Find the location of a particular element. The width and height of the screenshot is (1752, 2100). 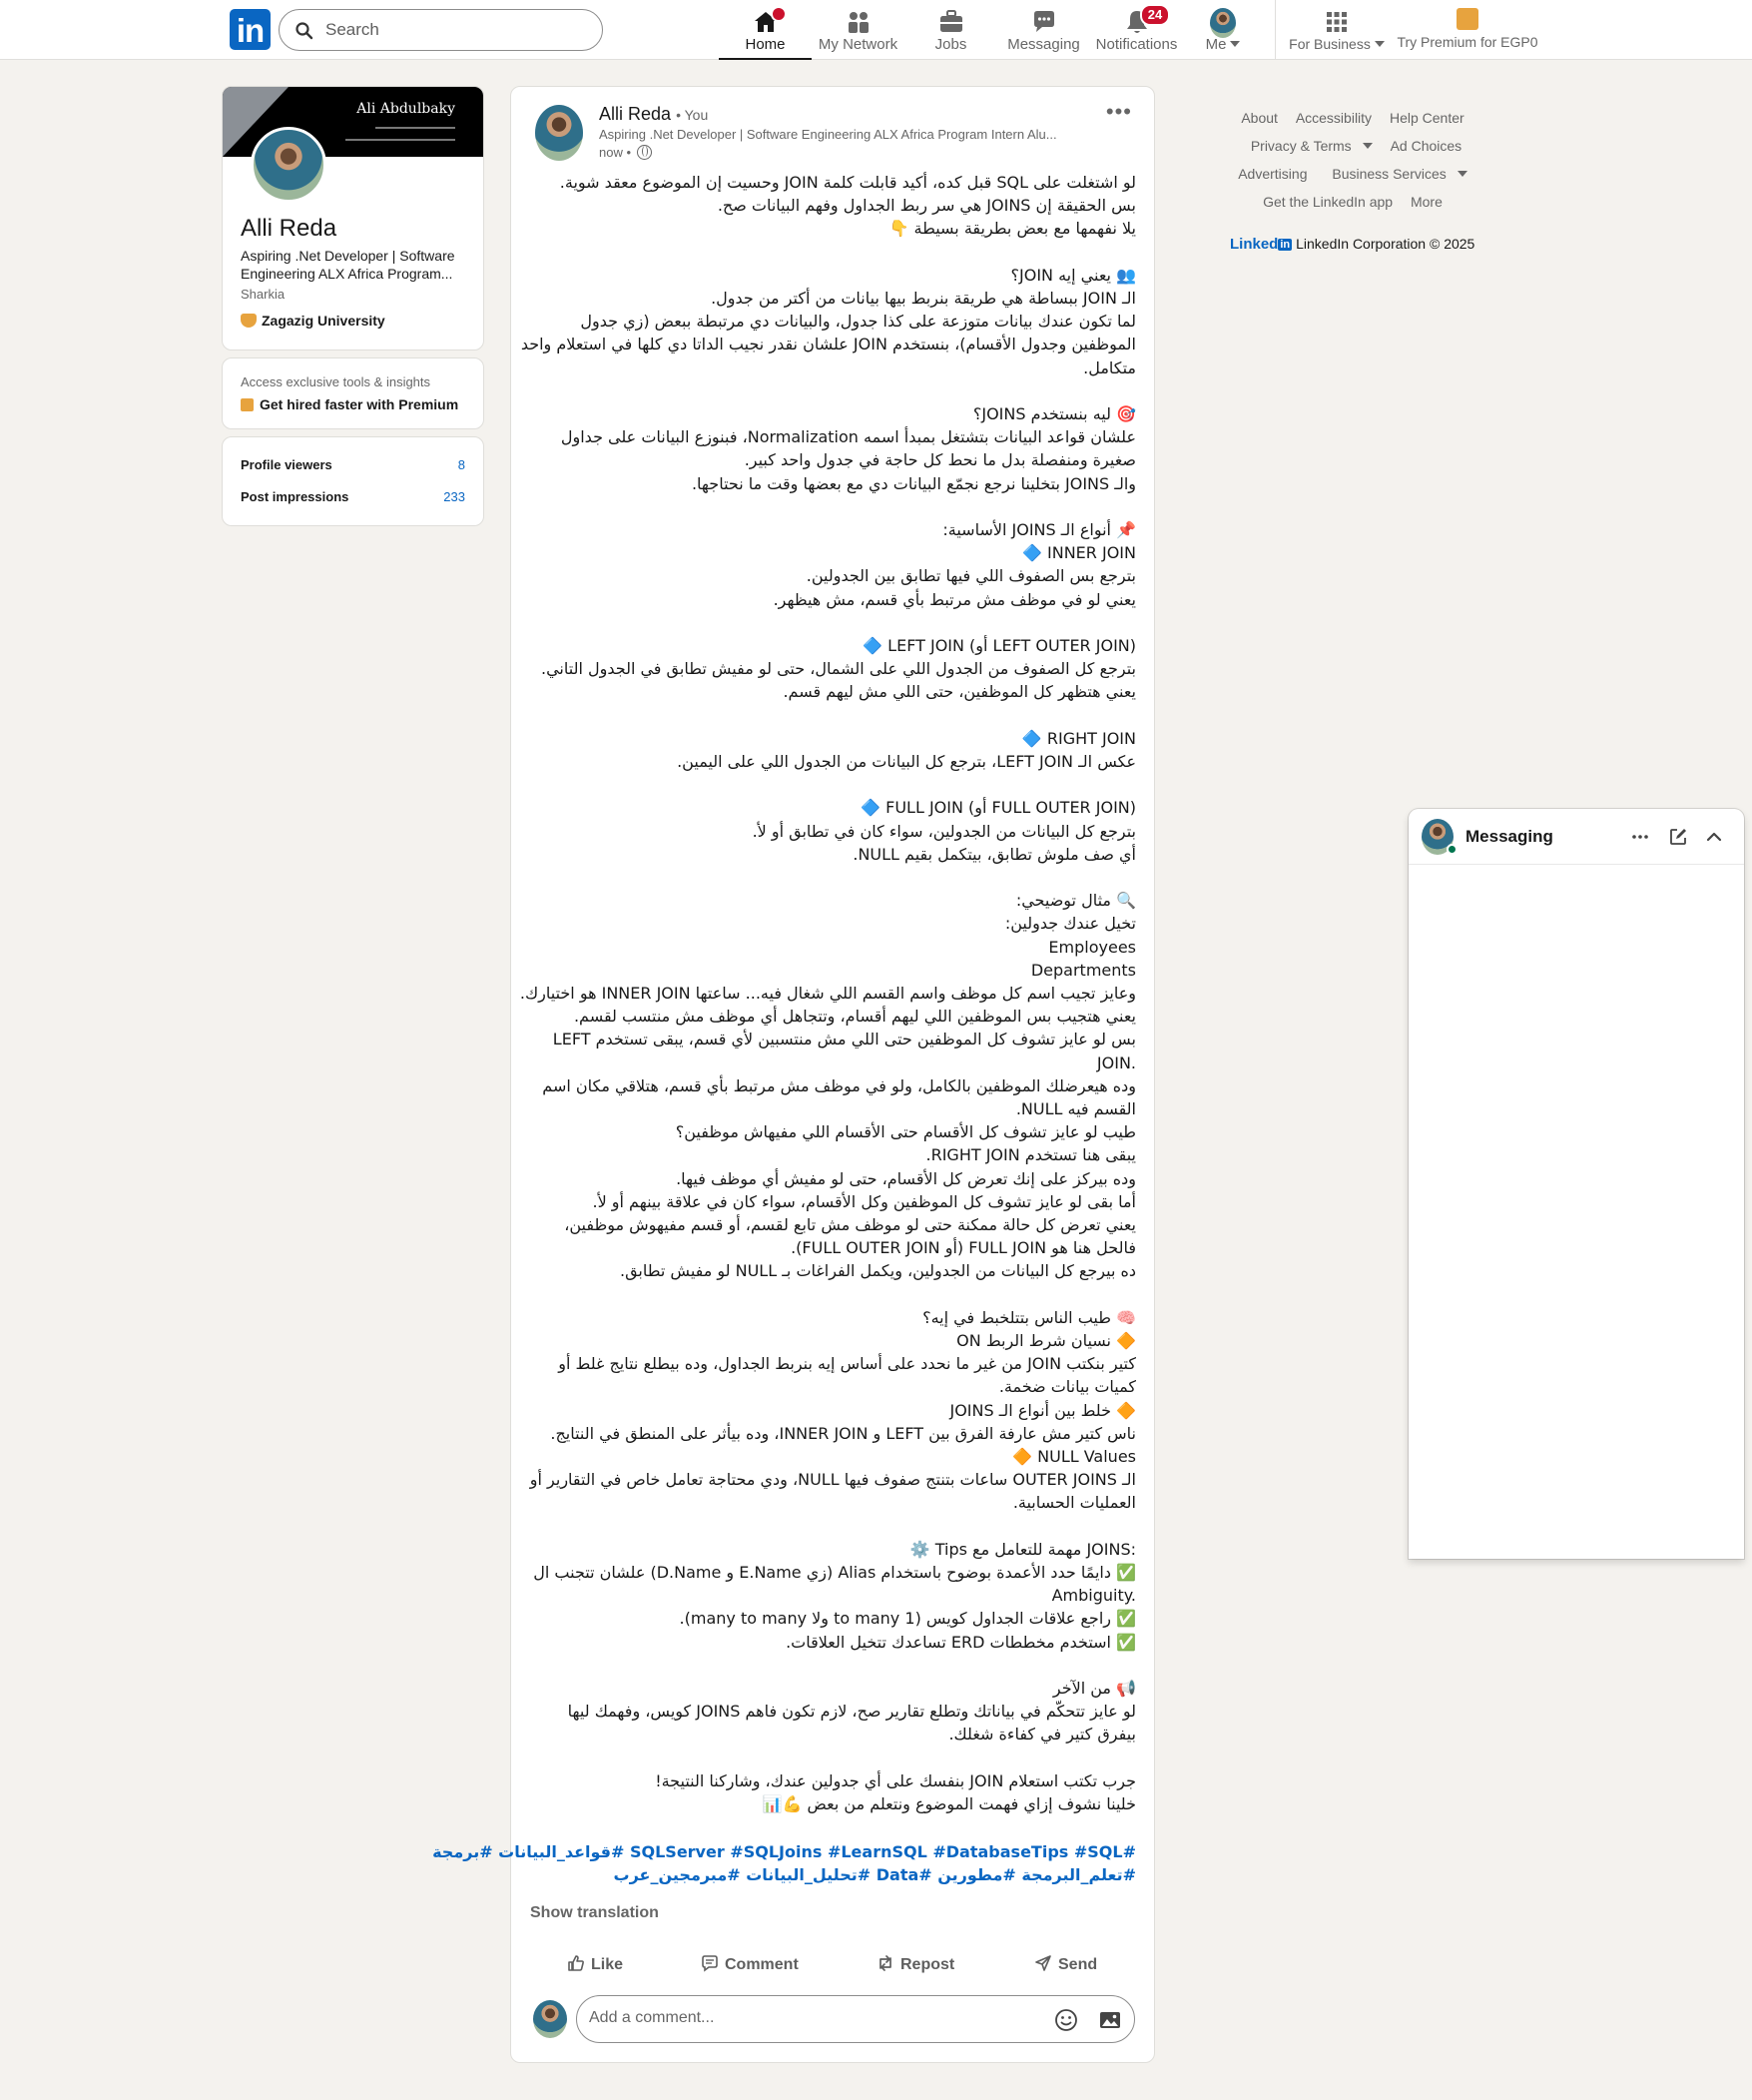

post-actions: Like Comment Repost Send is located at coordinates (833, 1967).